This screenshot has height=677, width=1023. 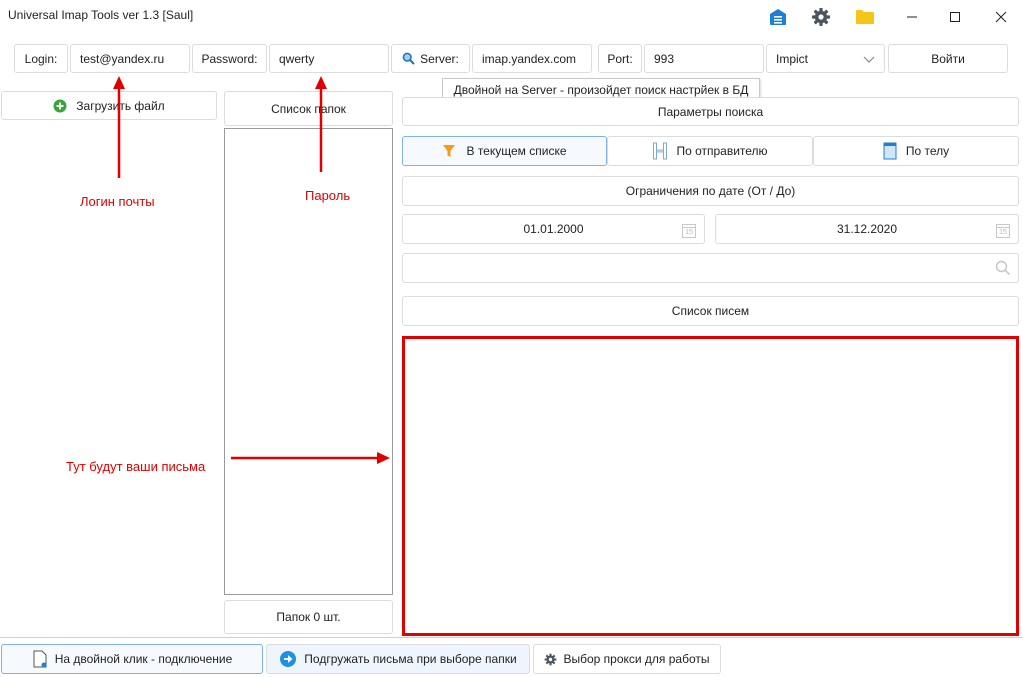 I want to click on load-on-select-label: Подгружать письма при выборе папки, so click(x=410, y=659).